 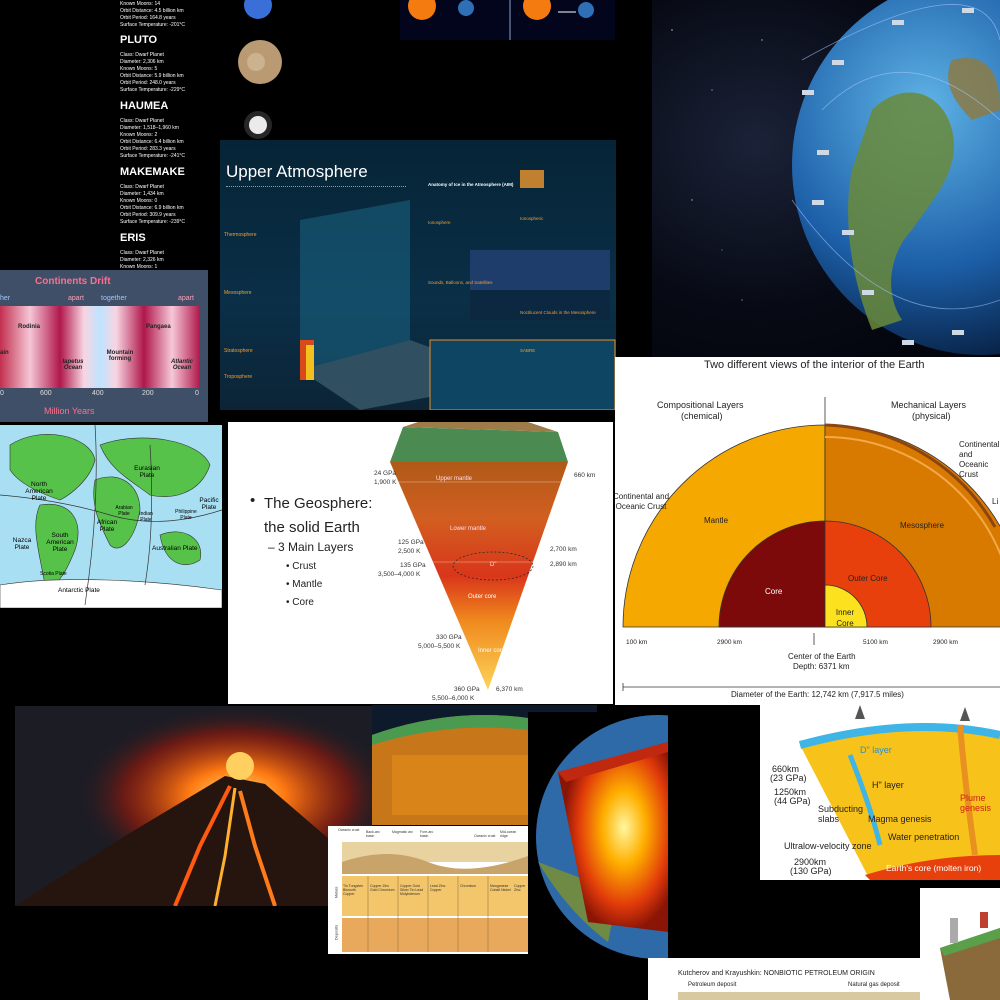 What do you see at coordinates (507, 20) in the screenshot?
I see `sun-earth-orbit-diagrams` at bounding box center [507, 20].